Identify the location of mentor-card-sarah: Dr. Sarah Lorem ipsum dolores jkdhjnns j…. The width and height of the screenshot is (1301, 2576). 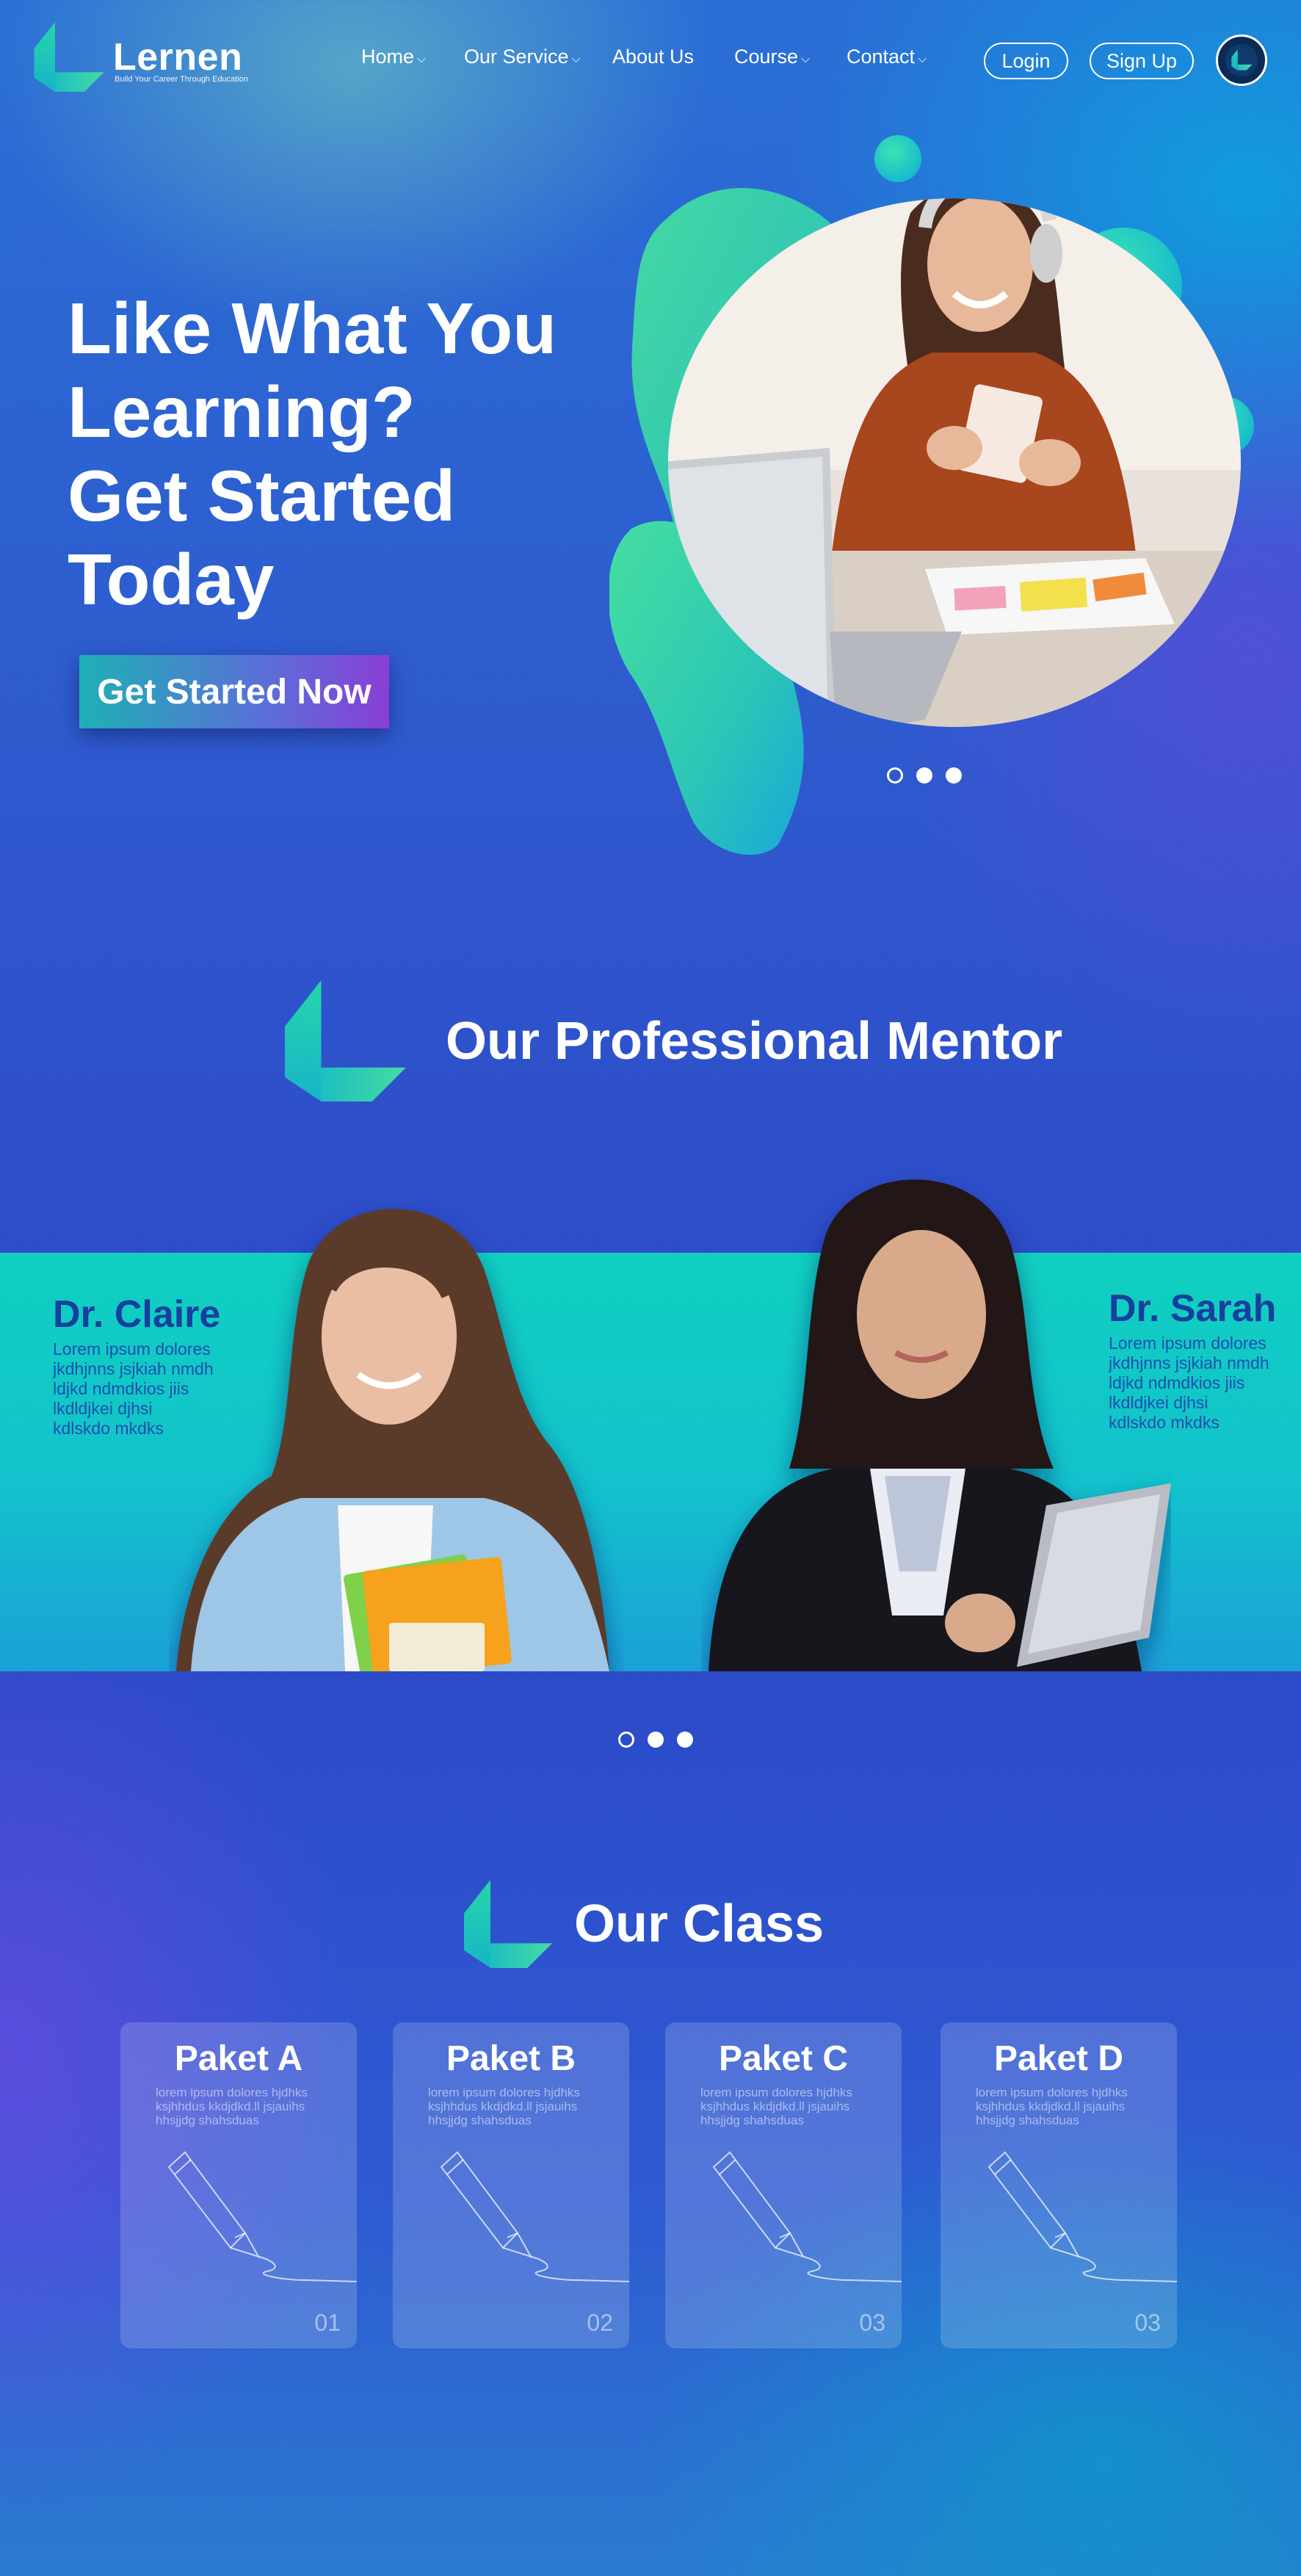
(1205, 1360).